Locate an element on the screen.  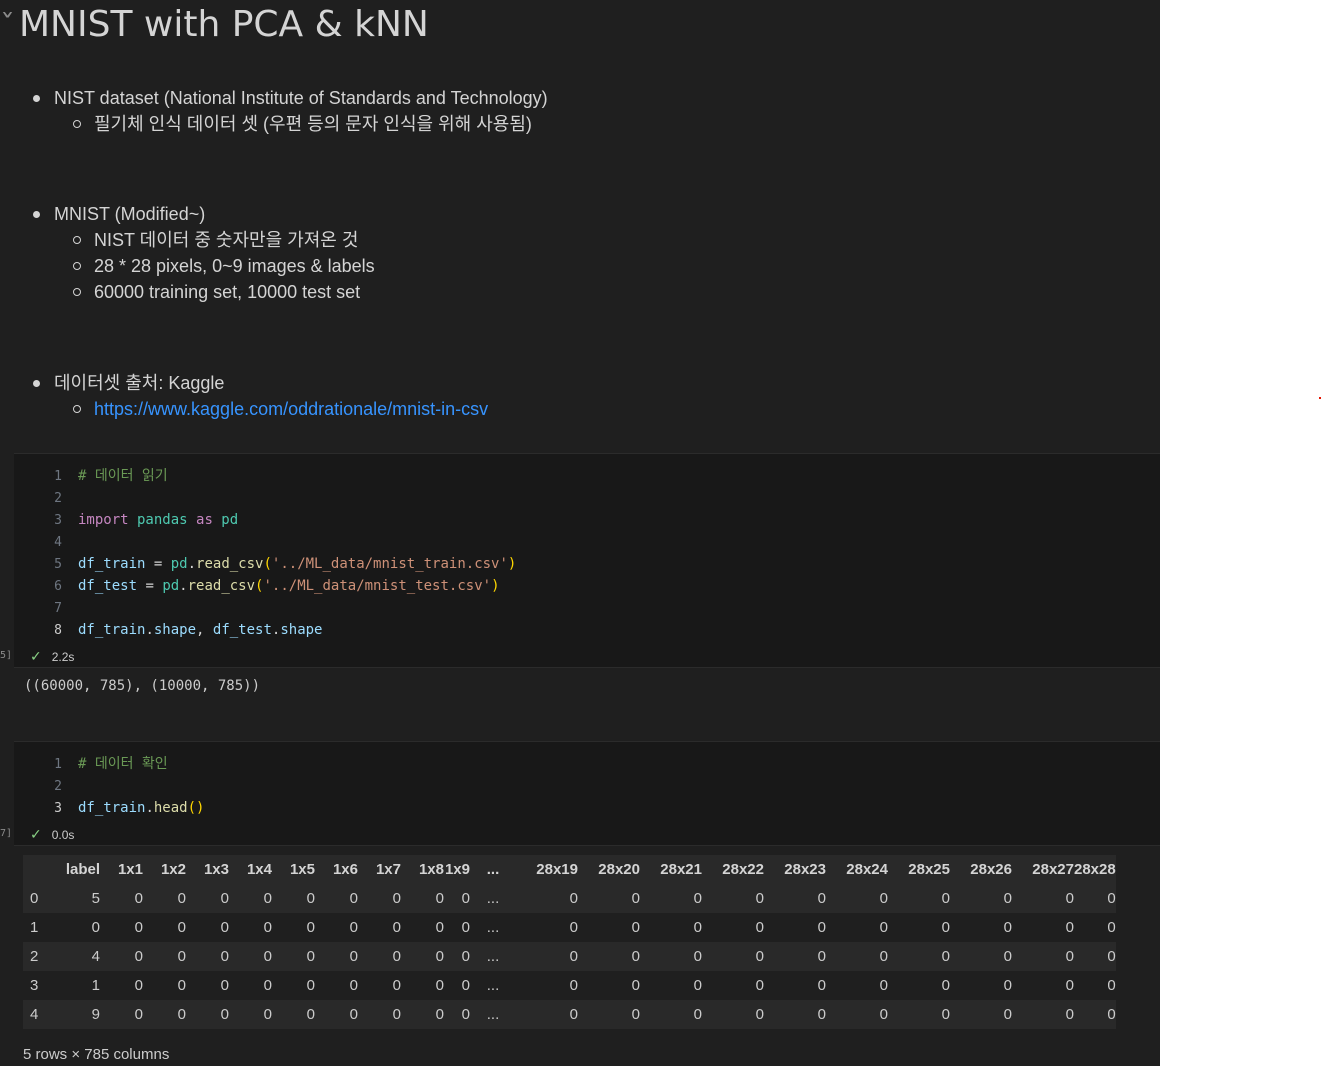
row-index: 4 is located at coordinates (41, 1014).